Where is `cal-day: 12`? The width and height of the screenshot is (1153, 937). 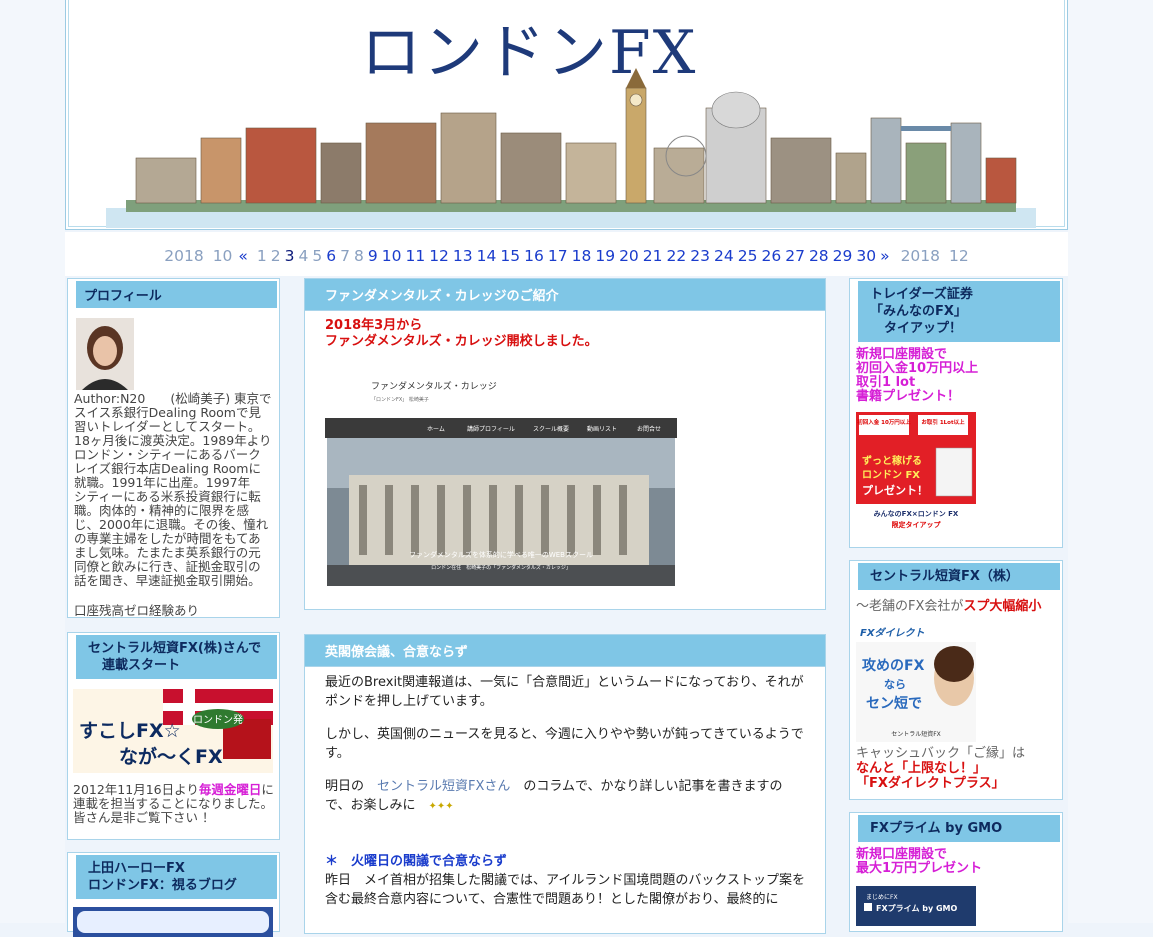 cal-day: 12 is located at coordinates (439, 256).